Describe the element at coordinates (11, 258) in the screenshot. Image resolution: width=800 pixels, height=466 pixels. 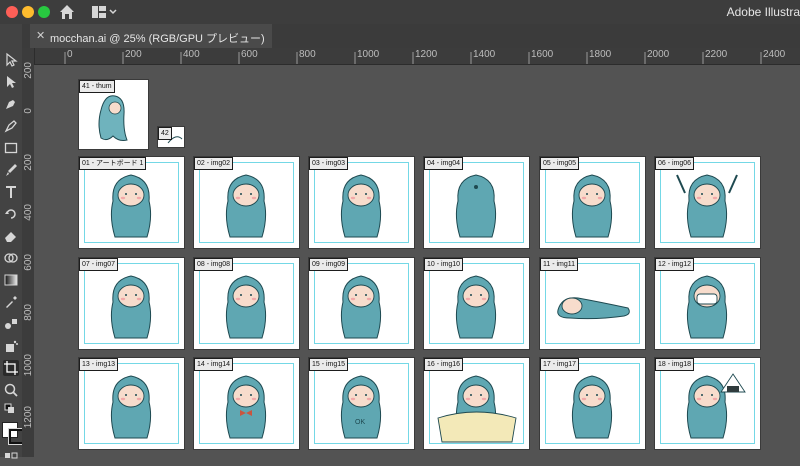
I see `shape-builder-tool-icon` at that location.